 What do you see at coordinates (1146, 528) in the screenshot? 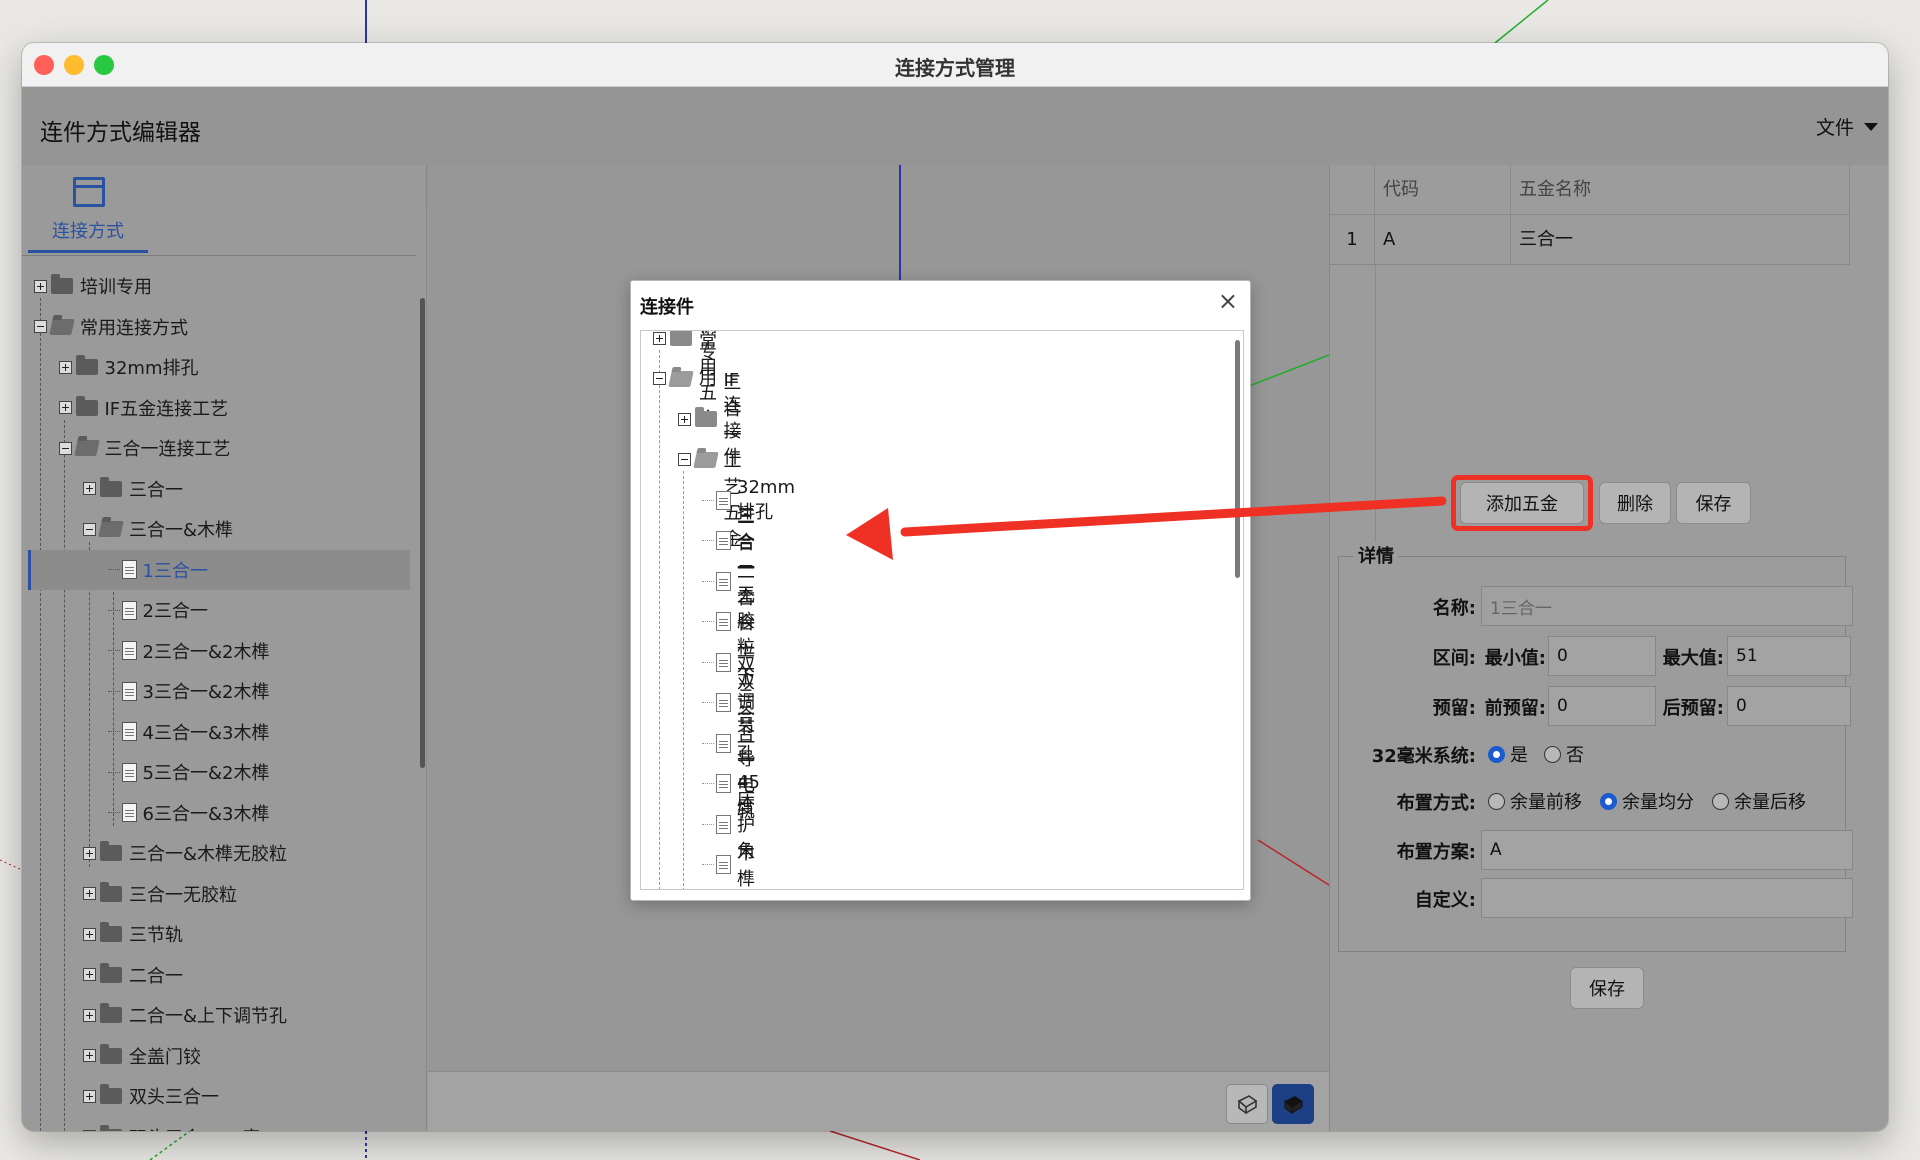
I see `annotation-arrow` at bounding box center [1146, 528].